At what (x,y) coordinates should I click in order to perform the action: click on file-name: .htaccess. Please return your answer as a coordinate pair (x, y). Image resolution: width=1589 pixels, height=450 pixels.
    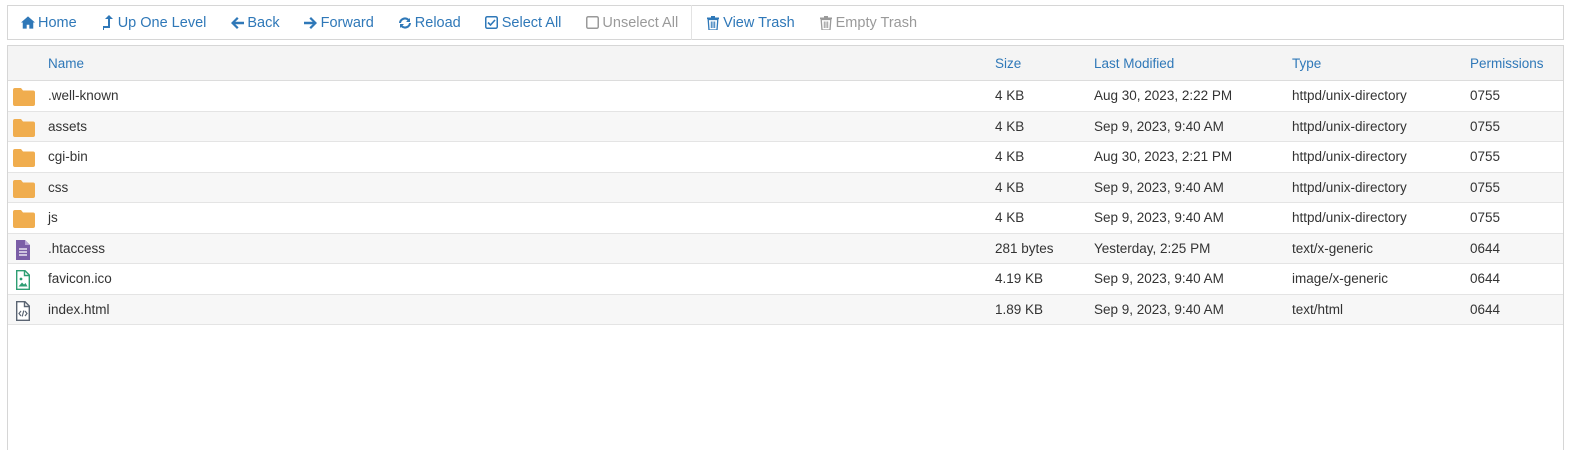
    Looking at the image, I should click on (76, 249).